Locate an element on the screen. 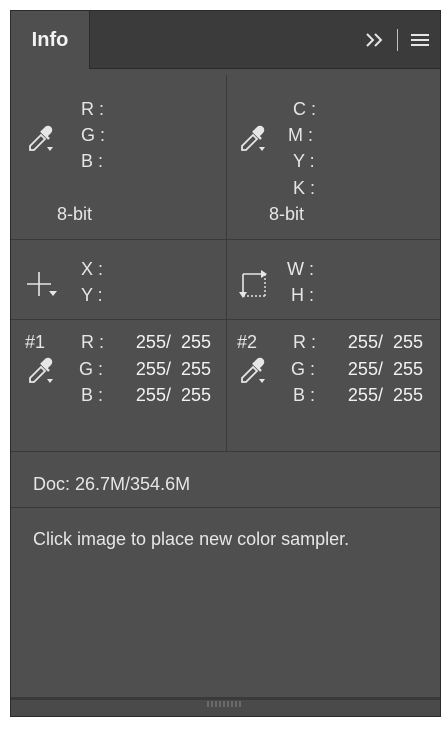  resize-grip-icon is located at coordinates (225, 704).